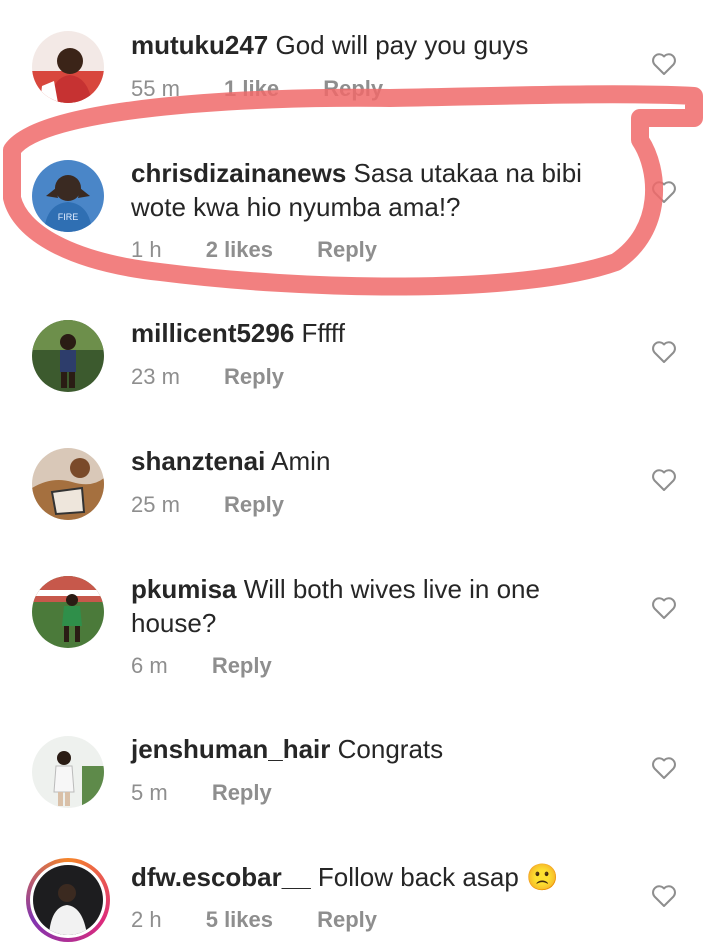 Image resolution: width=720 pixels, height=942 pixels. Describe the element at coordinates (402, 45) in the screenshot. I see `comment-text: God will pay you guys` at that location.